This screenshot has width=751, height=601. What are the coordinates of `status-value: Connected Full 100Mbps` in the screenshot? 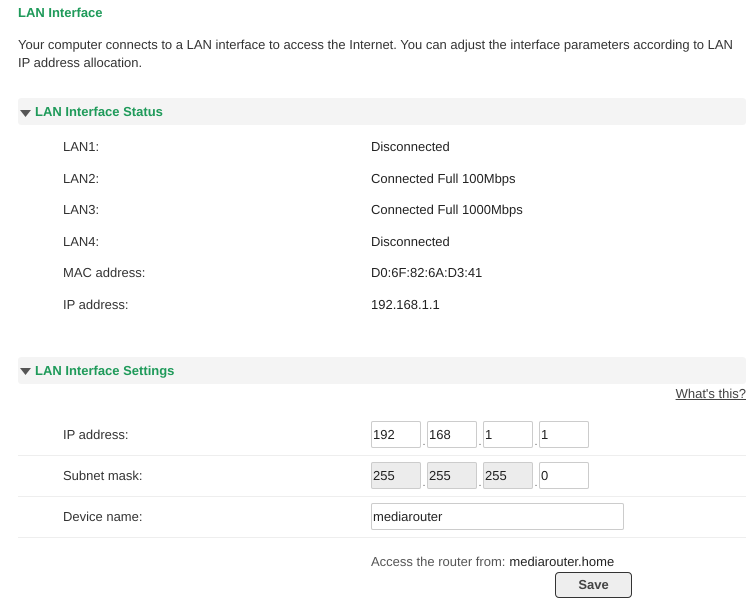 It's located at (443, 178).